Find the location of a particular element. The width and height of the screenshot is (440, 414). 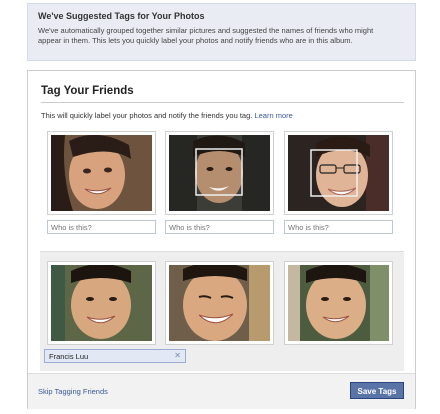

friend-tag-token: Francis Luu ✕ is located at coordinates (115, 356).